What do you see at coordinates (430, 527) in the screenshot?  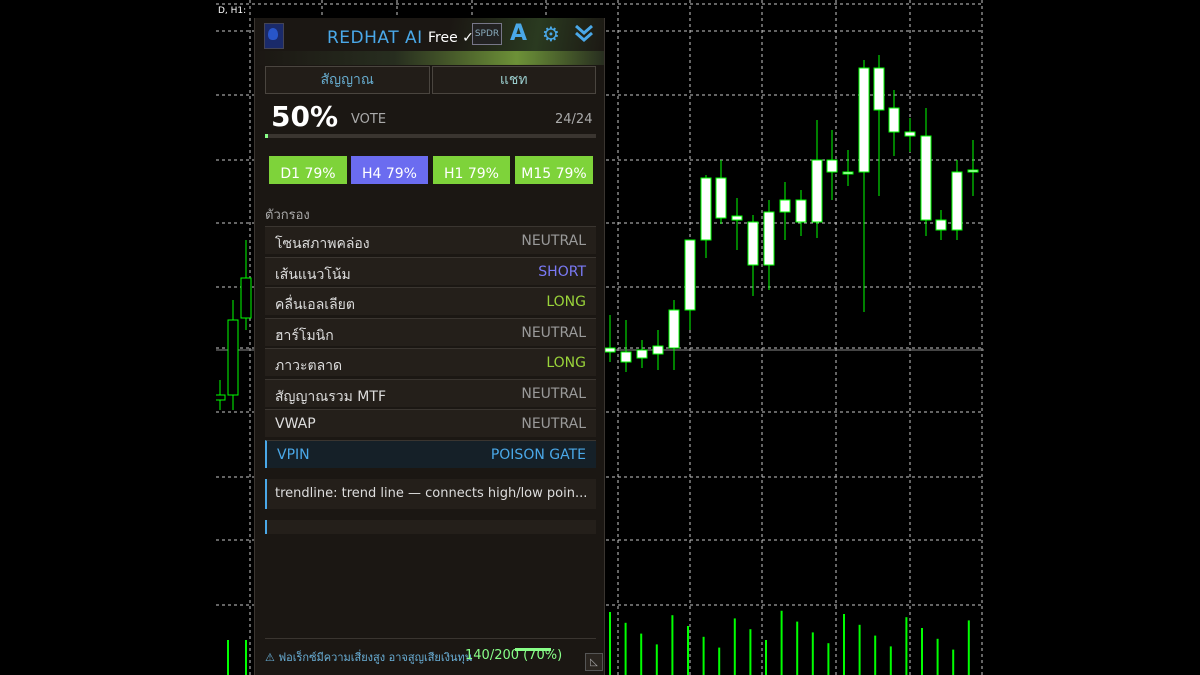 I see `message-box` at bounding box center [430, 527].